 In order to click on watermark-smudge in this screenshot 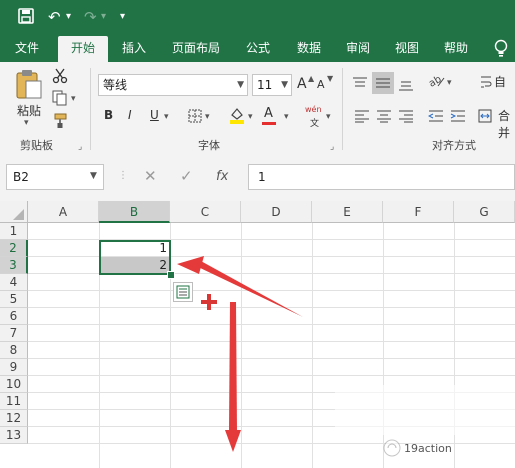, I will do `click(425, 410)`.